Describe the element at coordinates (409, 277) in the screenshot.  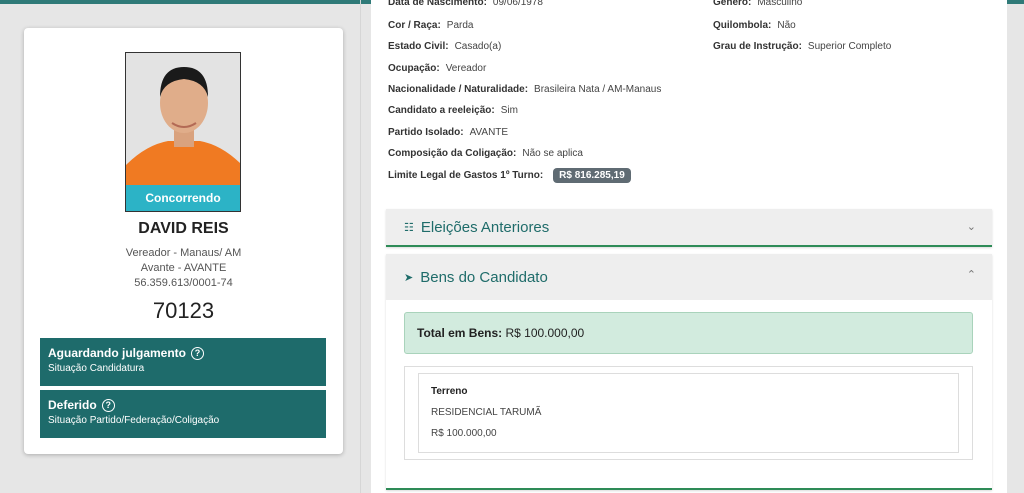
I see `rocket-icon: ➤` at that location.